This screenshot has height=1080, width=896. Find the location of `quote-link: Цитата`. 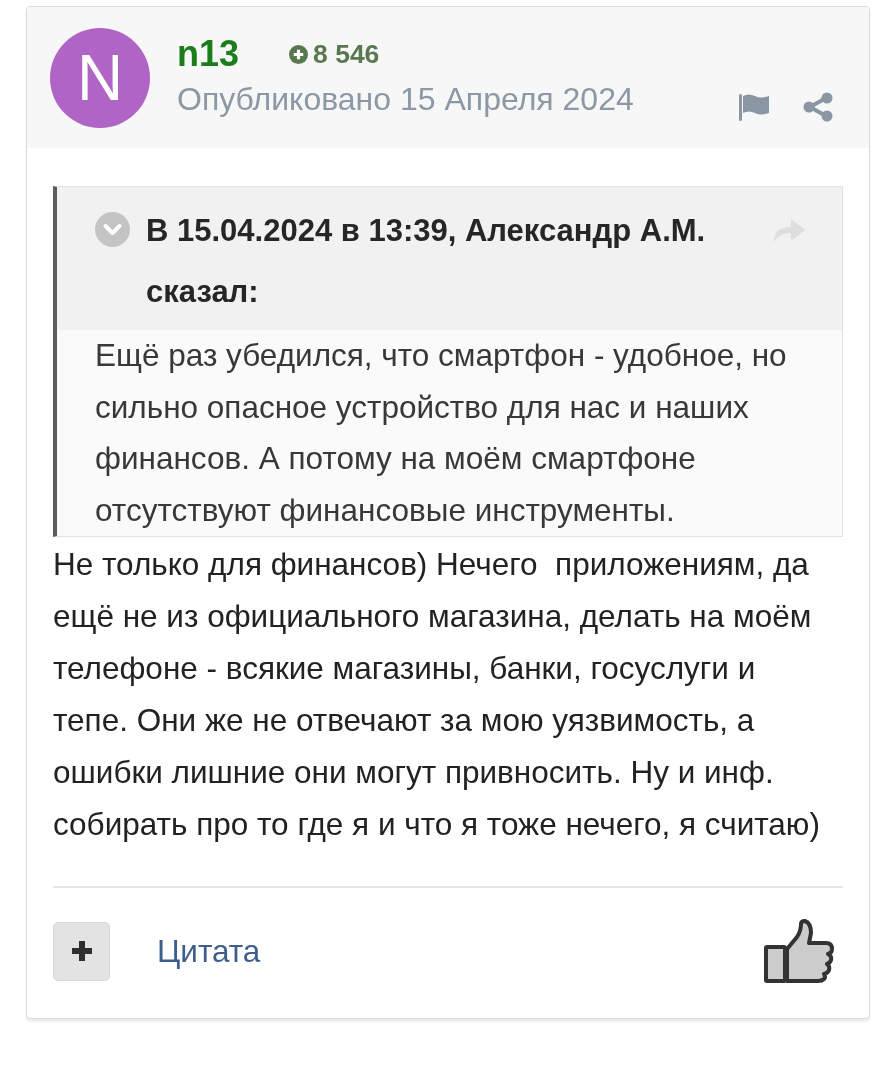

quote-link: Цитата is located at coordinates (209, 951).